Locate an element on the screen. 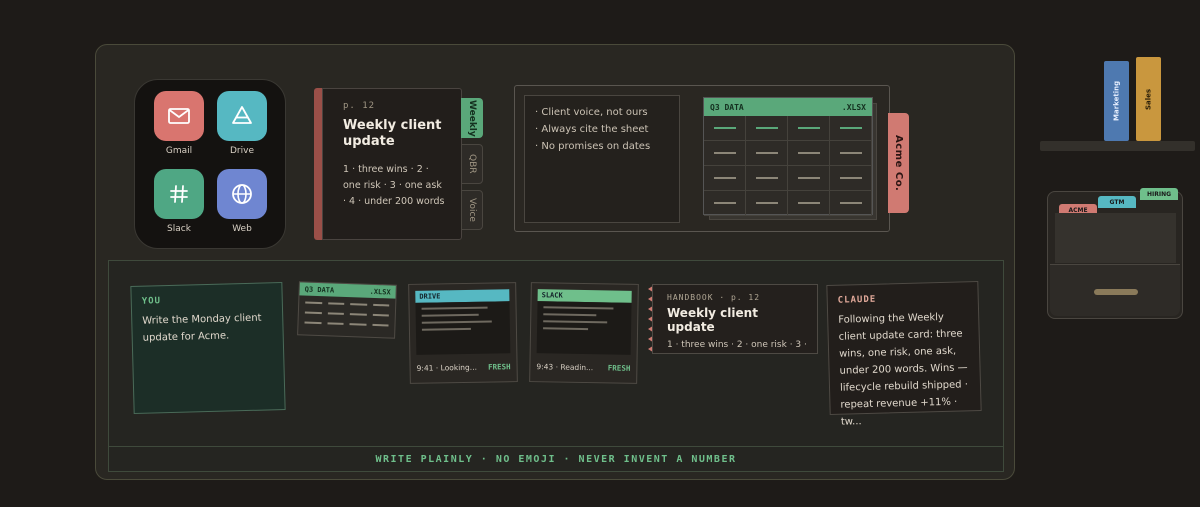 The image size is (1200, 507). rule-item: · No promises on dates is located at coordinates (593, 146).